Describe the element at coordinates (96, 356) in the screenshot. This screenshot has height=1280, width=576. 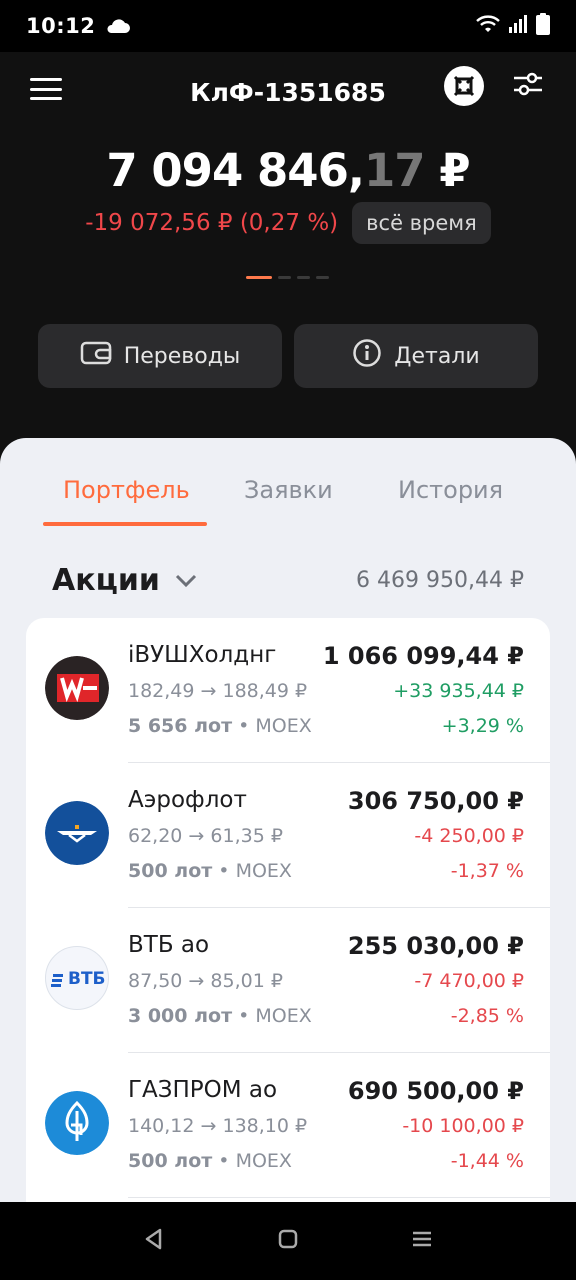
I see `wallet-icon` at that location.